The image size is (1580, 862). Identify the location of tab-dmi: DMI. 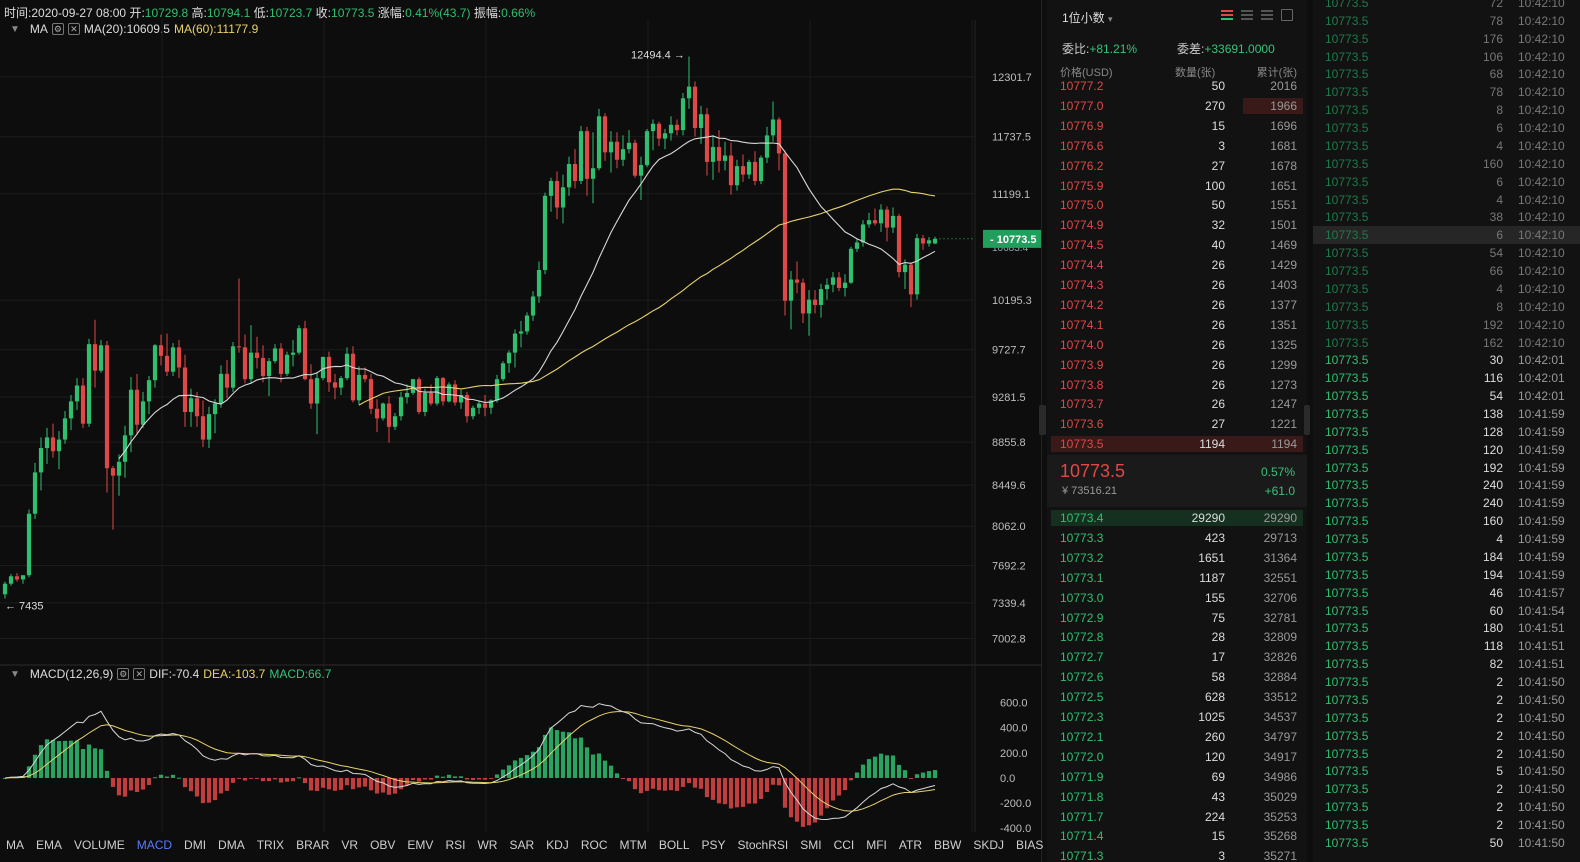
(195, 845).